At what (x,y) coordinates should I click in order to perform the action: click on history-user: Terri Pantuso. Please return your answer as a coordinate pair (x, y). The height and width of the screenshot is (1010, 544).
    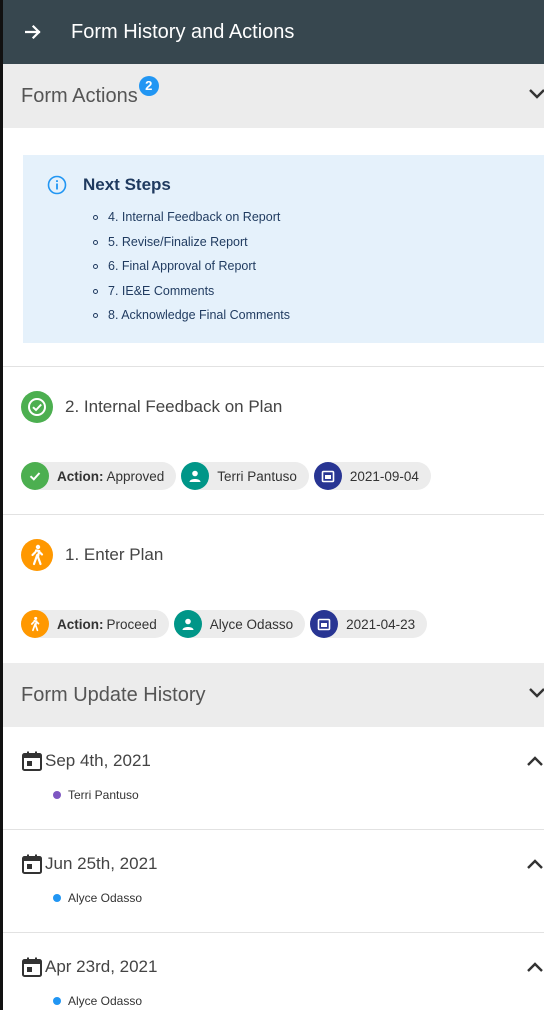
    Looking at the image, I should click on (96, 795).